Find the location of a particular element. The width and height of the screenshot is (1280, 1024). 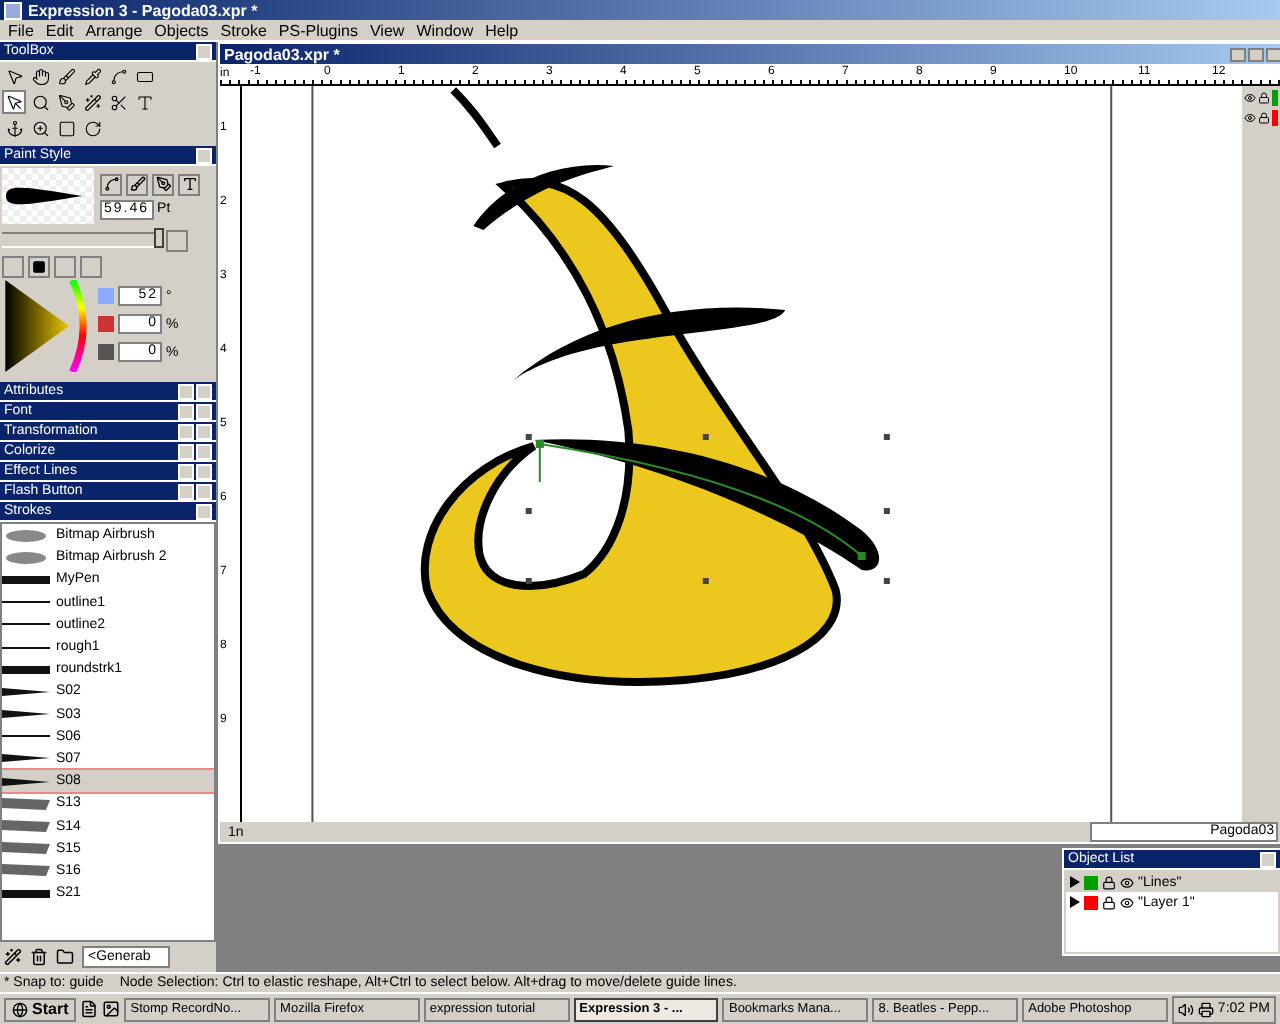

script-icon is located at coordinates (189, 184).